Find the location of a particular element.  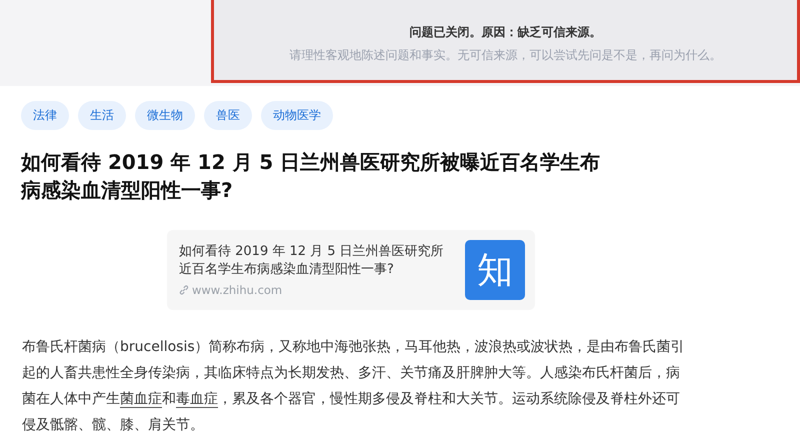

link-card: 如何看待 2019 年 12 月 5 日兰州兽医研究所近百名学生布病感染血清型阳性一事? www.zhihu.com 知 is located at coordinates (351, 270).